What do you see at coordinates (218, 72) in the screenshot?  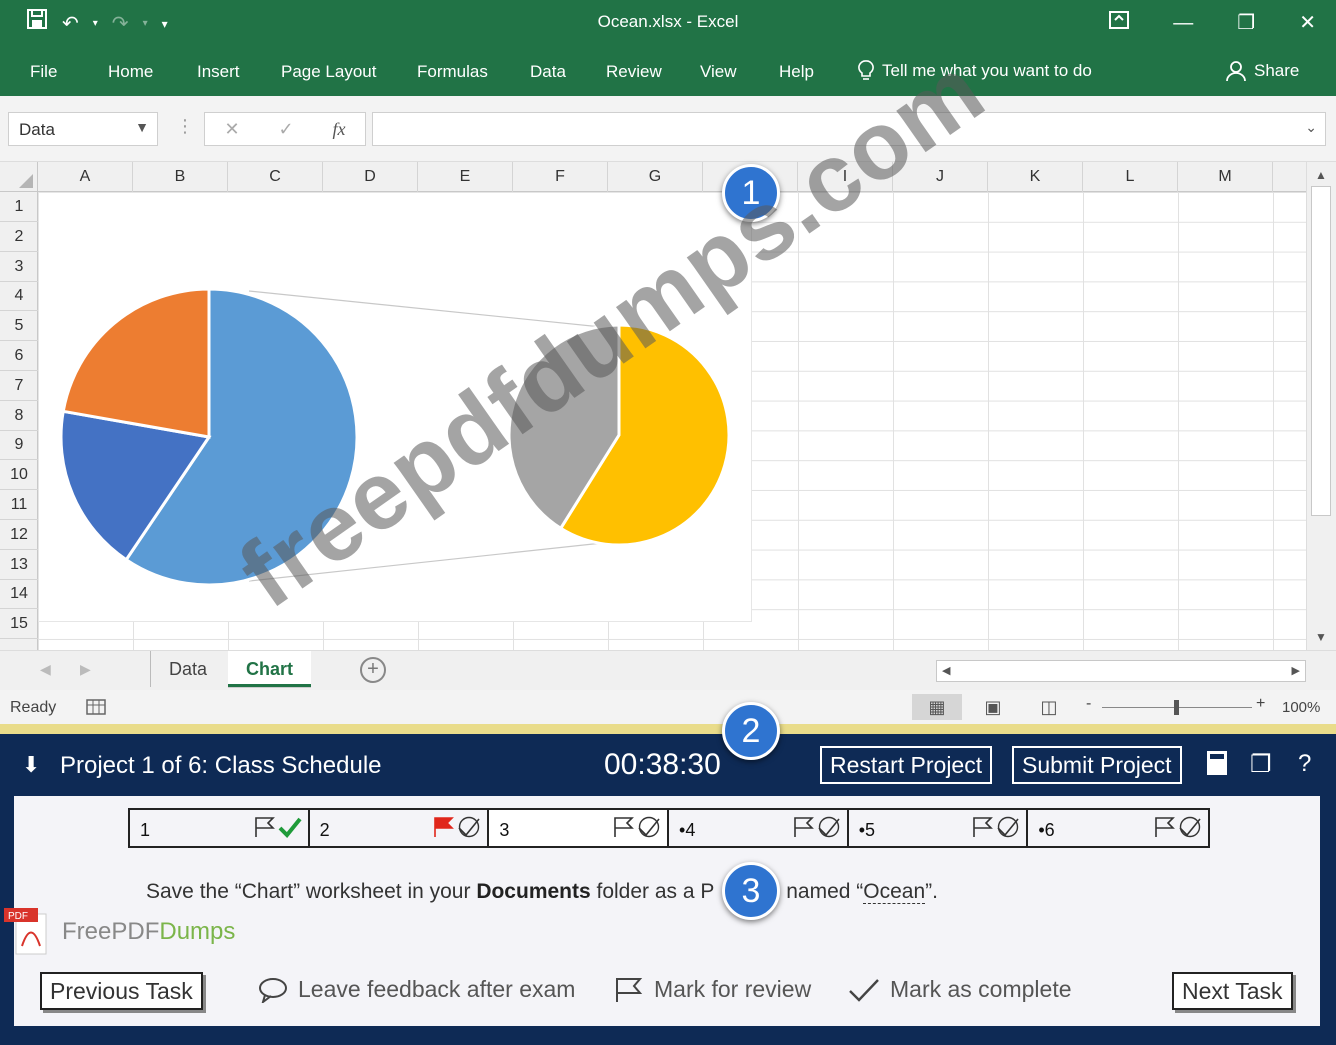 I see `tab-insert: Insert` at bounding box center [218, 72].